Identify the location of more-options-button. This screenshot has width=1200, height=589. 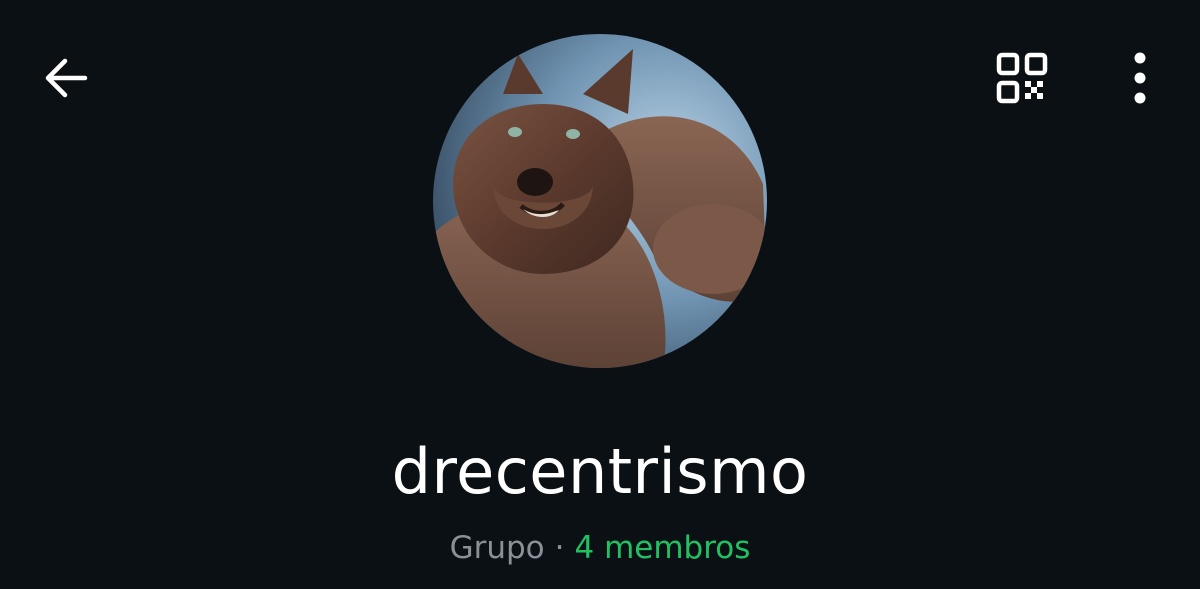
(1140, 78).